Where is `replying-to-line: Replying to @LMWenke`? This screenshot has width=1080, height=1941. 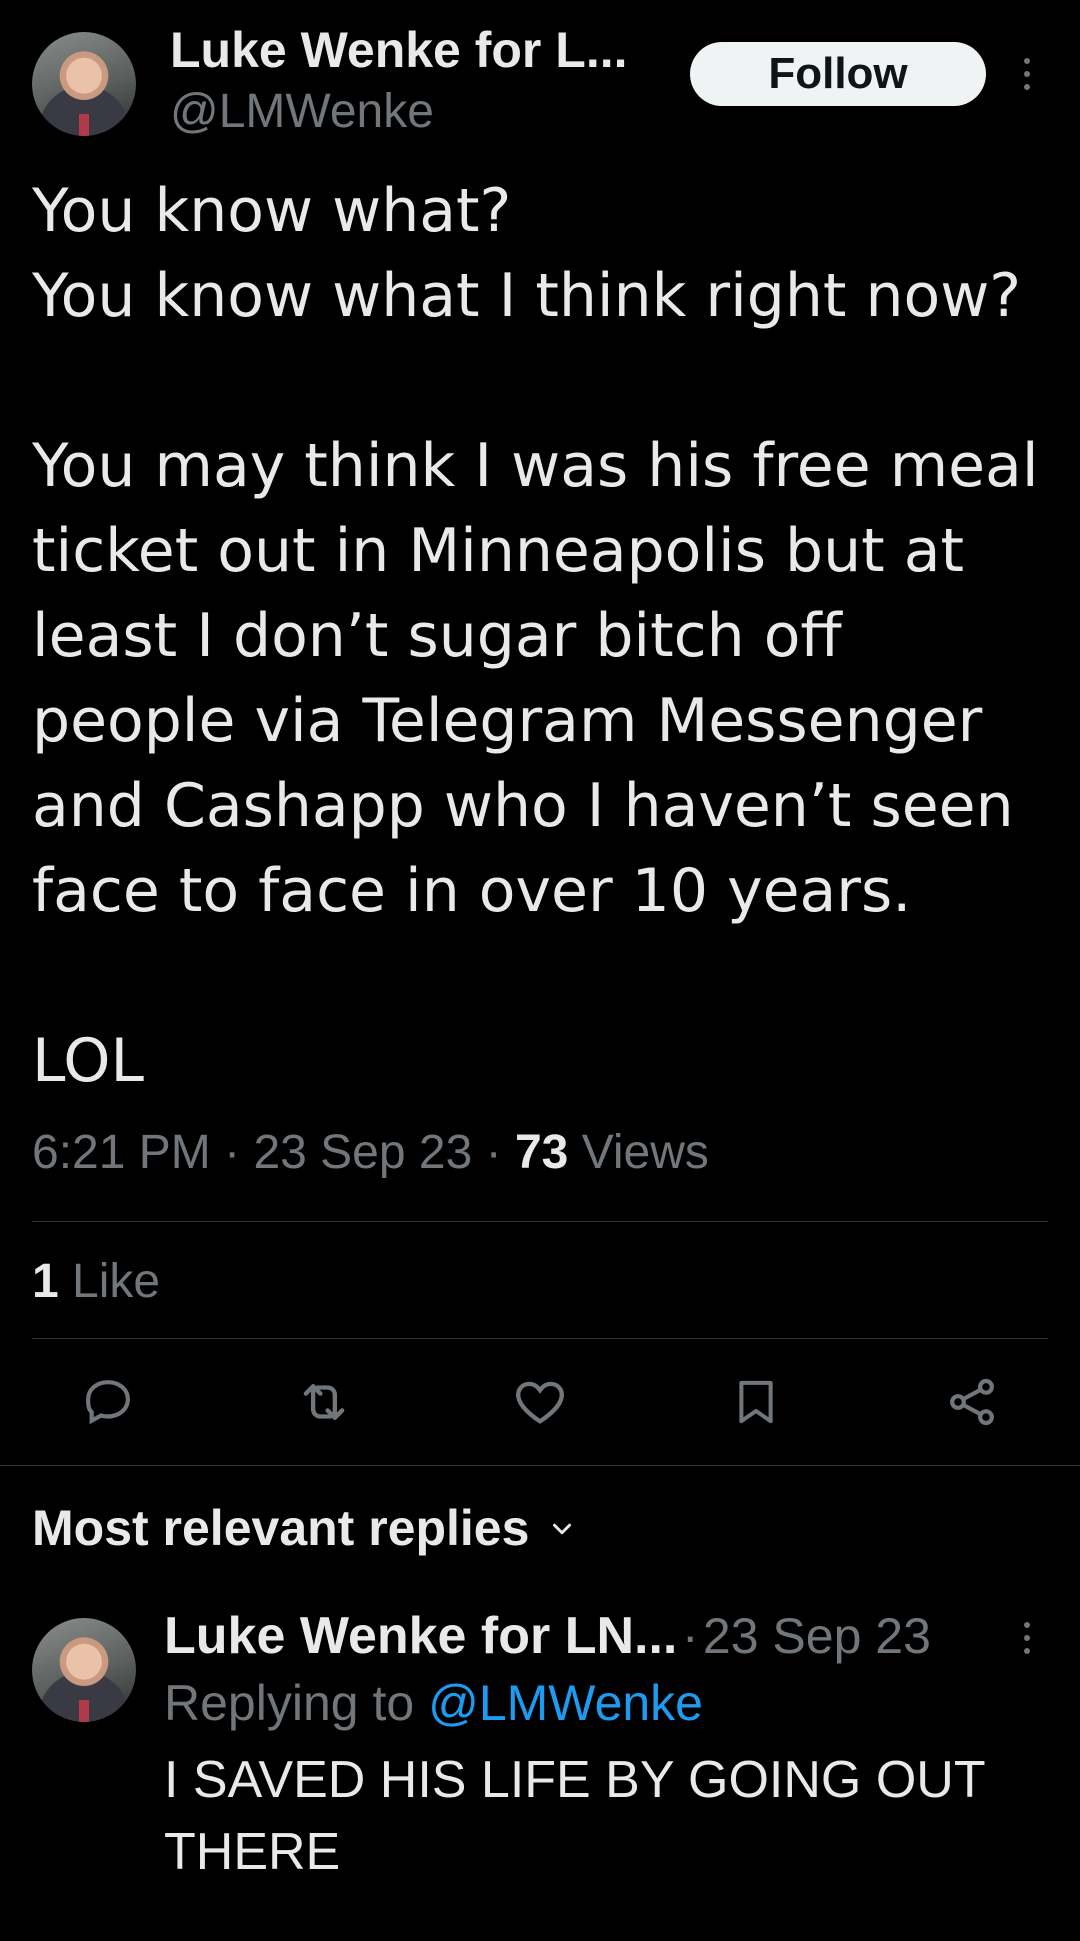 replying-to-line: Replying to @LMWenke is located at coordinates (433, 1703).